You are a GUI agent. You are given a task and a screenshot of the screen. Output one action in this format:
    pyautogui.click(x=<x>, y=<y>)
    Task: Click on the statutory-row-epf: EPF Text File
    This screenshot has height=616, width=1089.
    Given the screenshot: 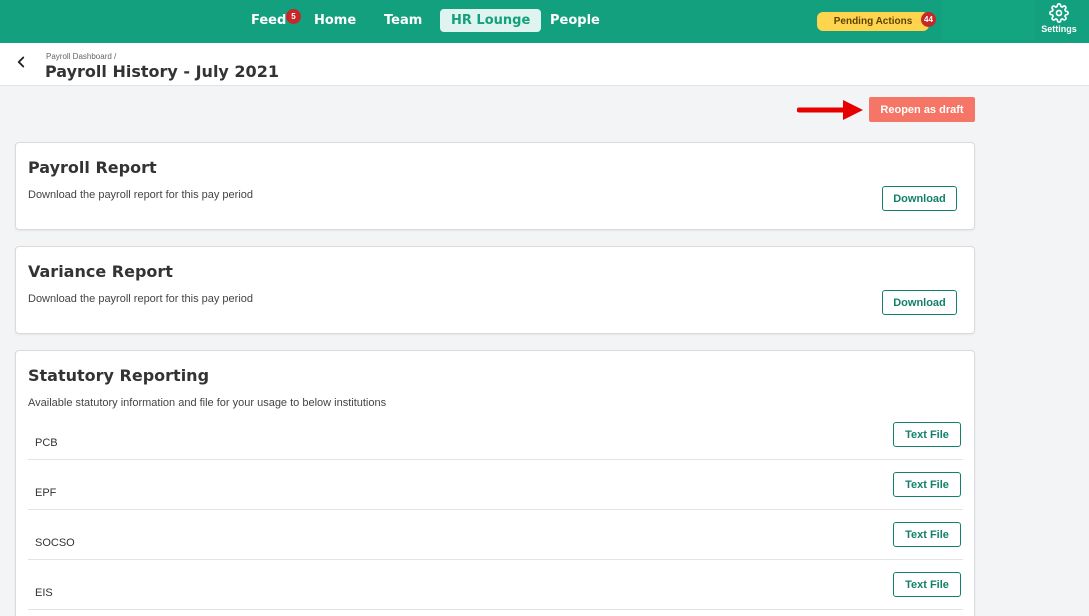 What is the action you would take?
    pyautogui.click(x=495, y=485)
    